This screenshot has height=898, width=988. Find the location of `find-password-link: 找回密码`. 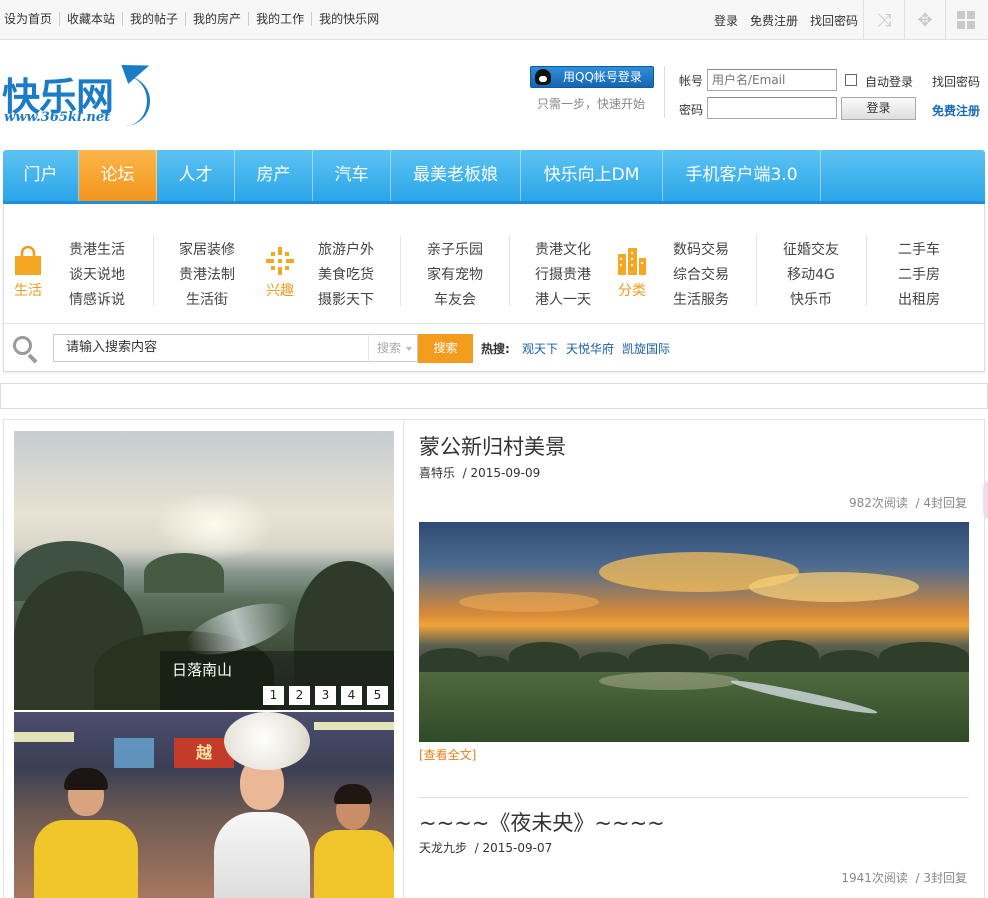

find-password-link: 找回密码 is located at coordinates (956, 81).